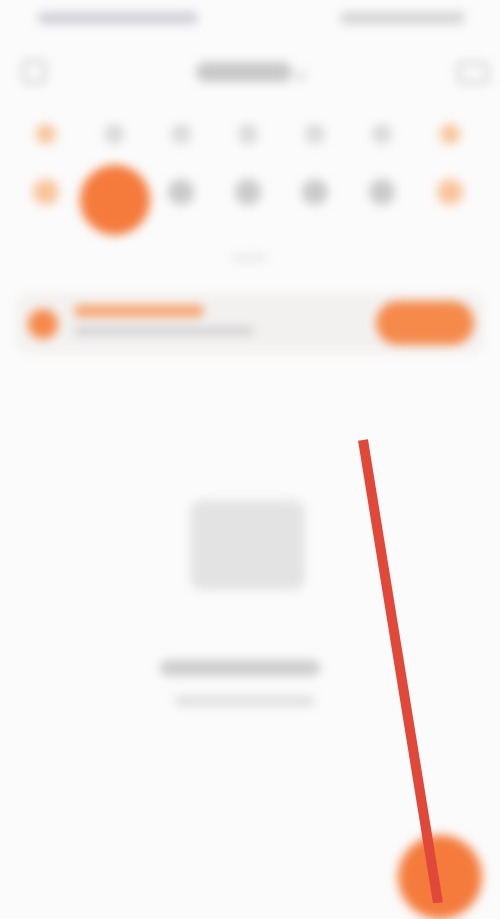 This screenshot has width=500, height=919. I want to click on empty-state-subtitle, so click(245, 701).